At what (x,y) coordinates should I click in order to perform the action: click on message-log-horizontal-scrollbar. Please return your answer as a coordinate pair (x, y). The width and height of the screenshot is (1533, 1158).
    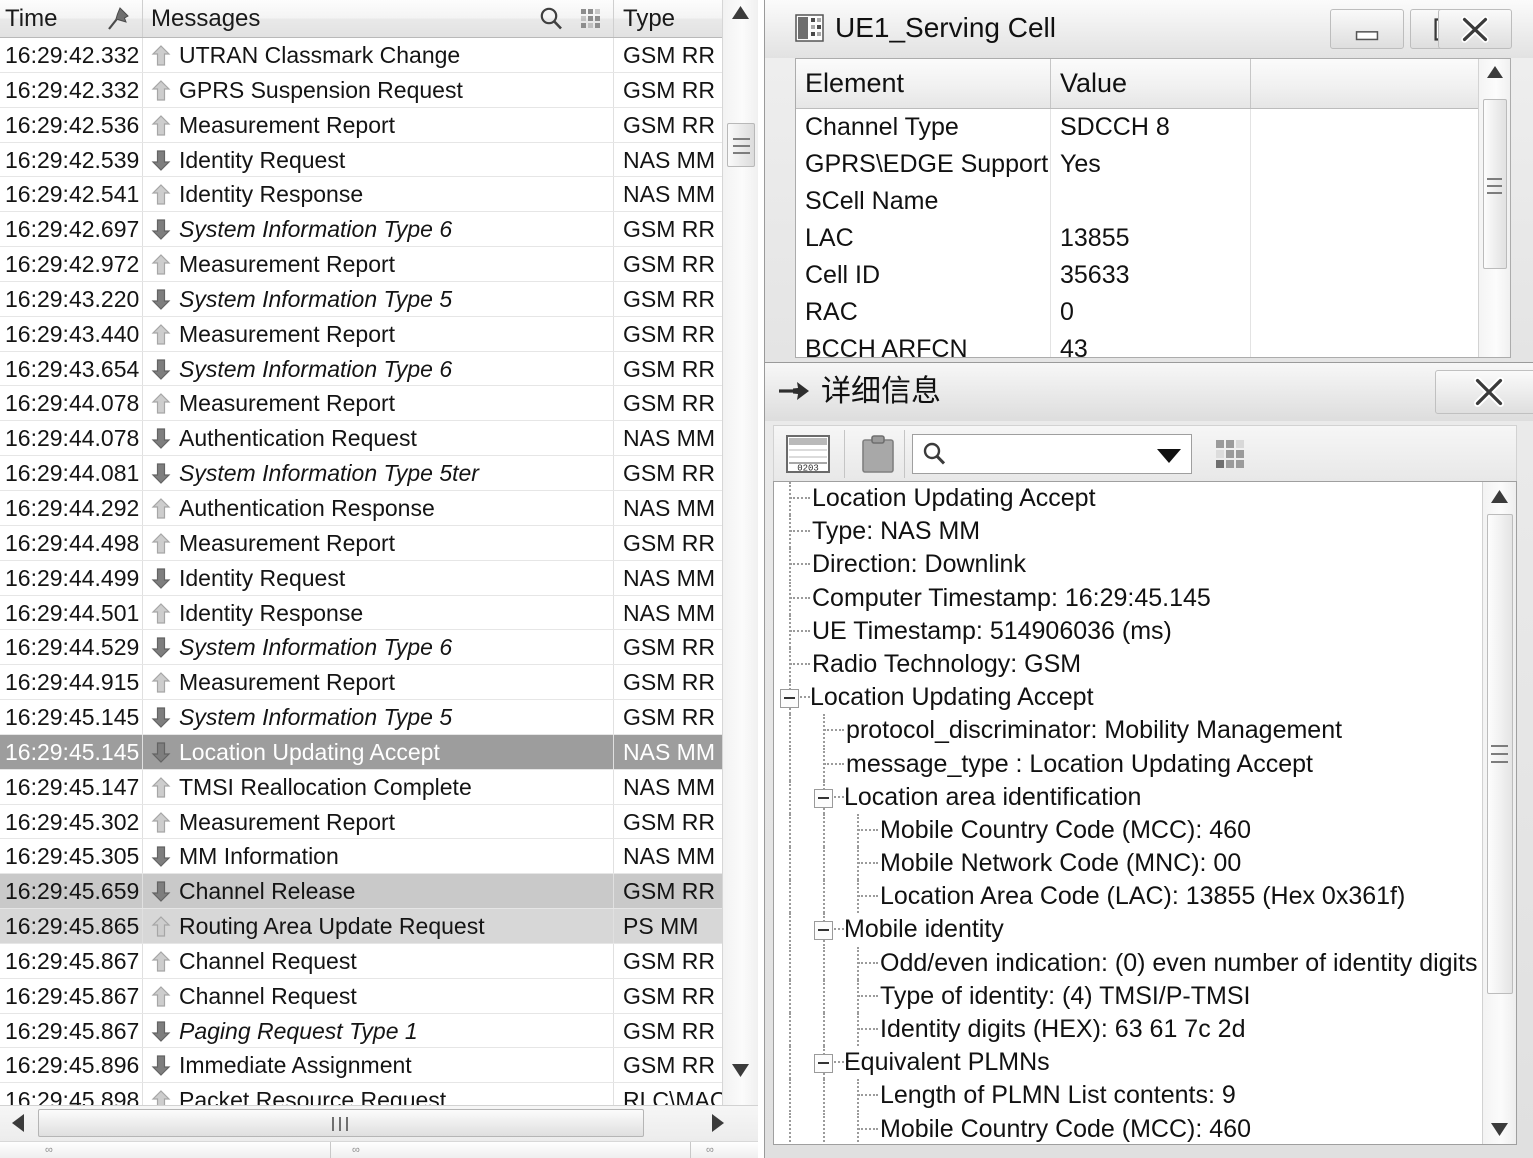
    Looking at the image, I should click on (379, 1123).